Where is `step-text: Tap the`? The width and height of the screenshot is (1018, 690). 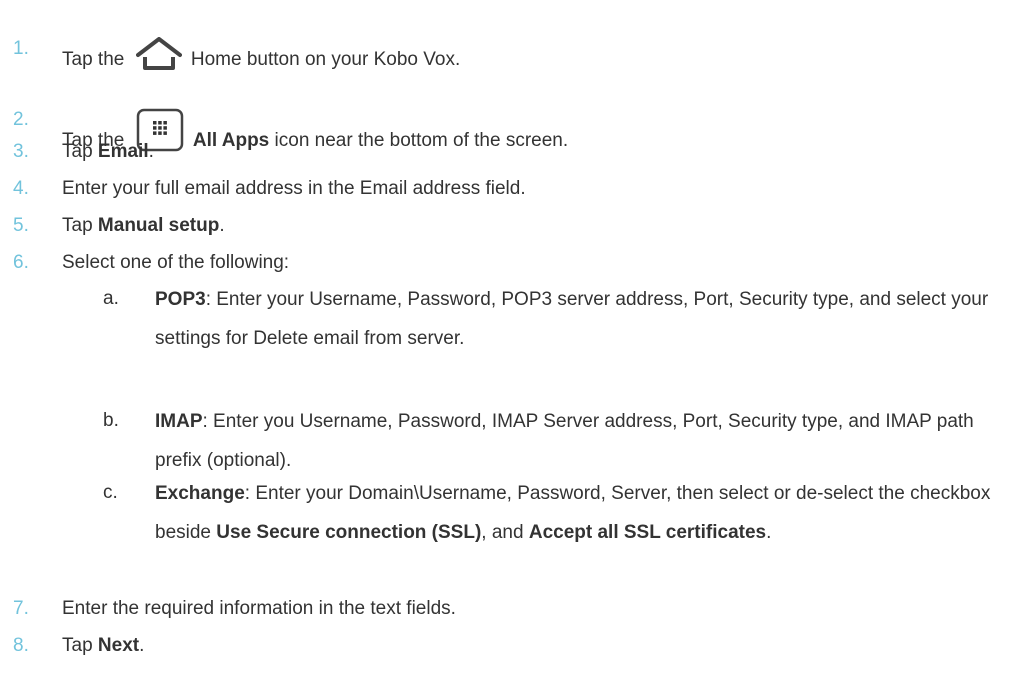 step-text: Tap the is located at coordinates (93, 59).